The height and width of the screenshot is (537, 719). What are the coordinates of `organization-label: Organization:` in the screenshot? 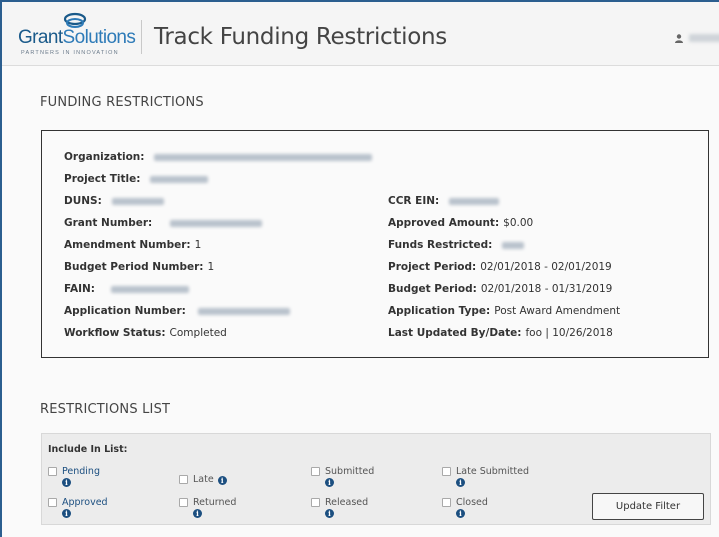 It's located at (104, 157).